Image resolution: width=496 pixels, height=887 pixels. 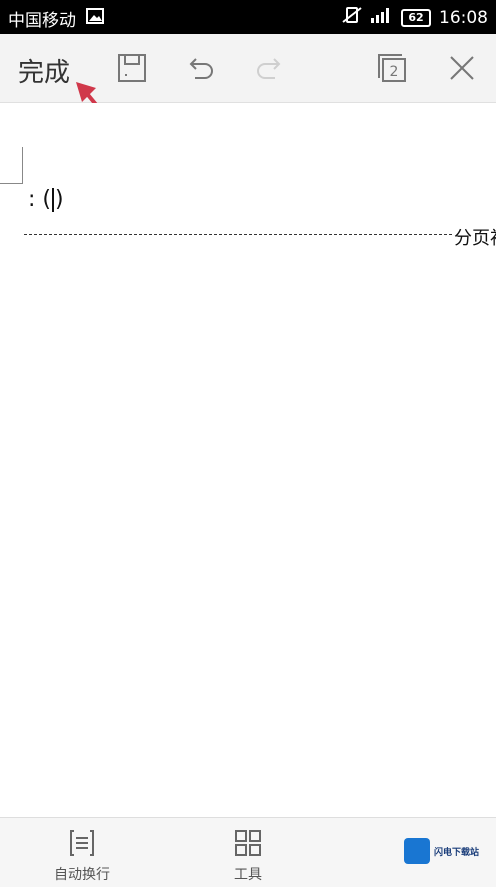 What do you see at coordinates (352, 17) in the screenshot?
I see `vibrate-off-icon` at bounding box center [352, 17].